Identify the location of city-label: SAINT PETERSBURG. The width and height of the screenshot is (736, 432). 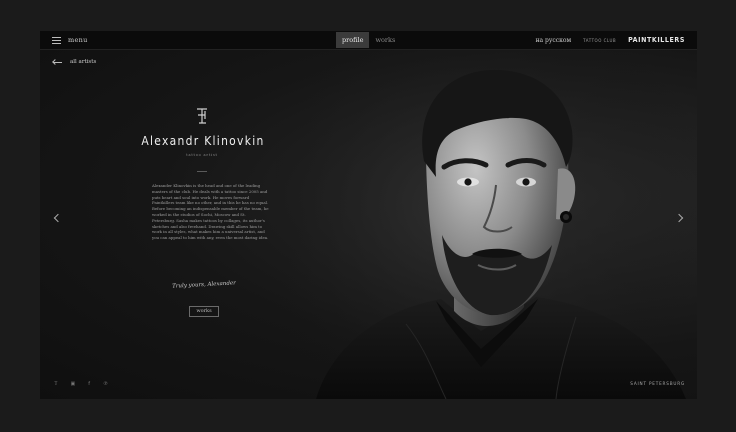
(657, 383).